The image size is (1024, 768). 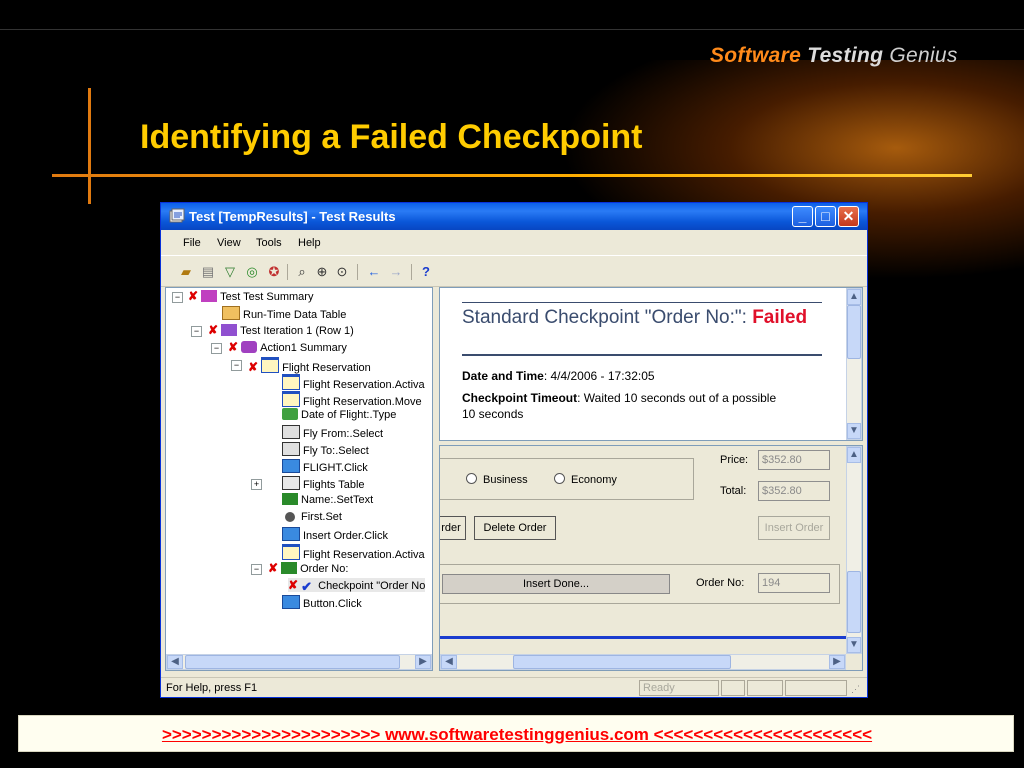 What do you see at coordinates (269, 243) in the screenshot?
I see `menu-tools: Tools` at bounding box center [269, 243].